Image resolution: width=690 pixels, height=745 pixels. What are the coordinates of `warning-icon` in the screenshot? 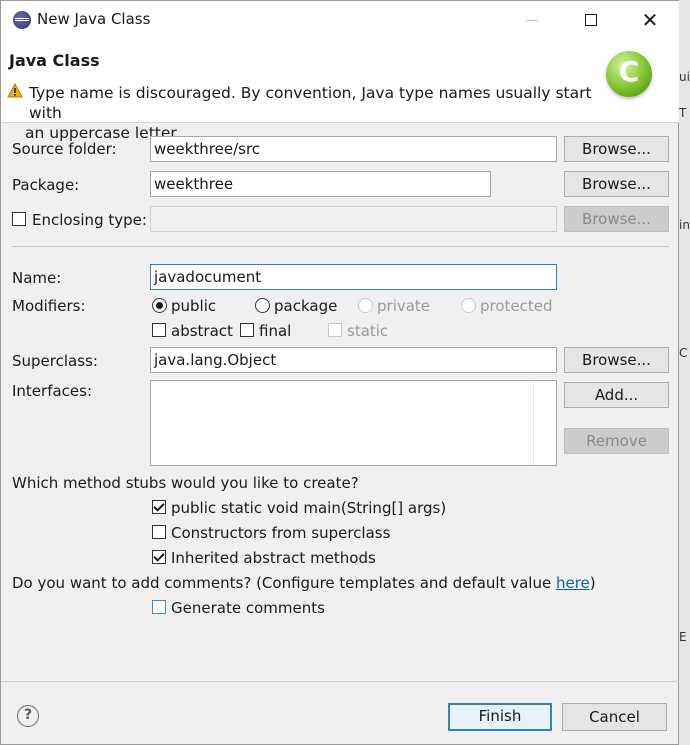 It's located at (15, 90).